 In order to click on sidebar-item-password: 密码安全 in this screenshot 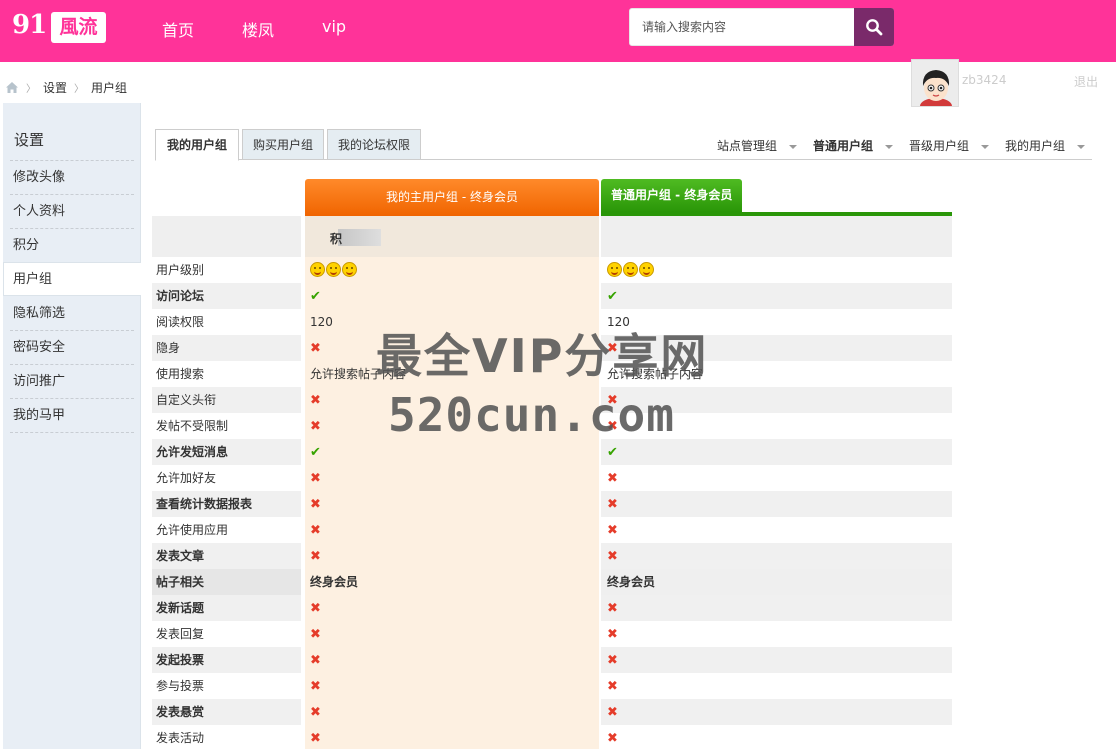, I will do `click(72, 348)`.